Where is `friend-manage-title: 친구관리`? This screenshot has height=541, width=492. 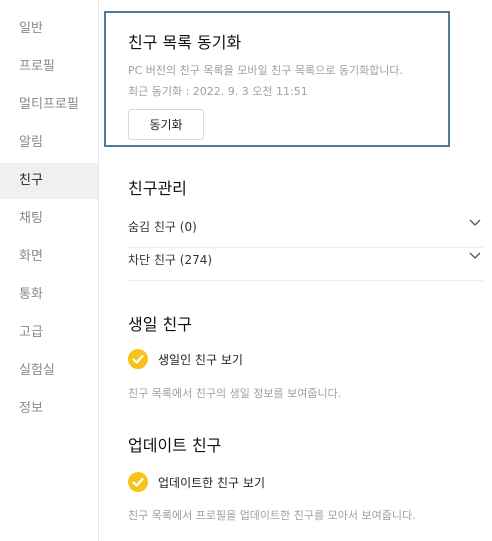 friend-manage-title: 친구관리 is located at coordinates (157, 188).